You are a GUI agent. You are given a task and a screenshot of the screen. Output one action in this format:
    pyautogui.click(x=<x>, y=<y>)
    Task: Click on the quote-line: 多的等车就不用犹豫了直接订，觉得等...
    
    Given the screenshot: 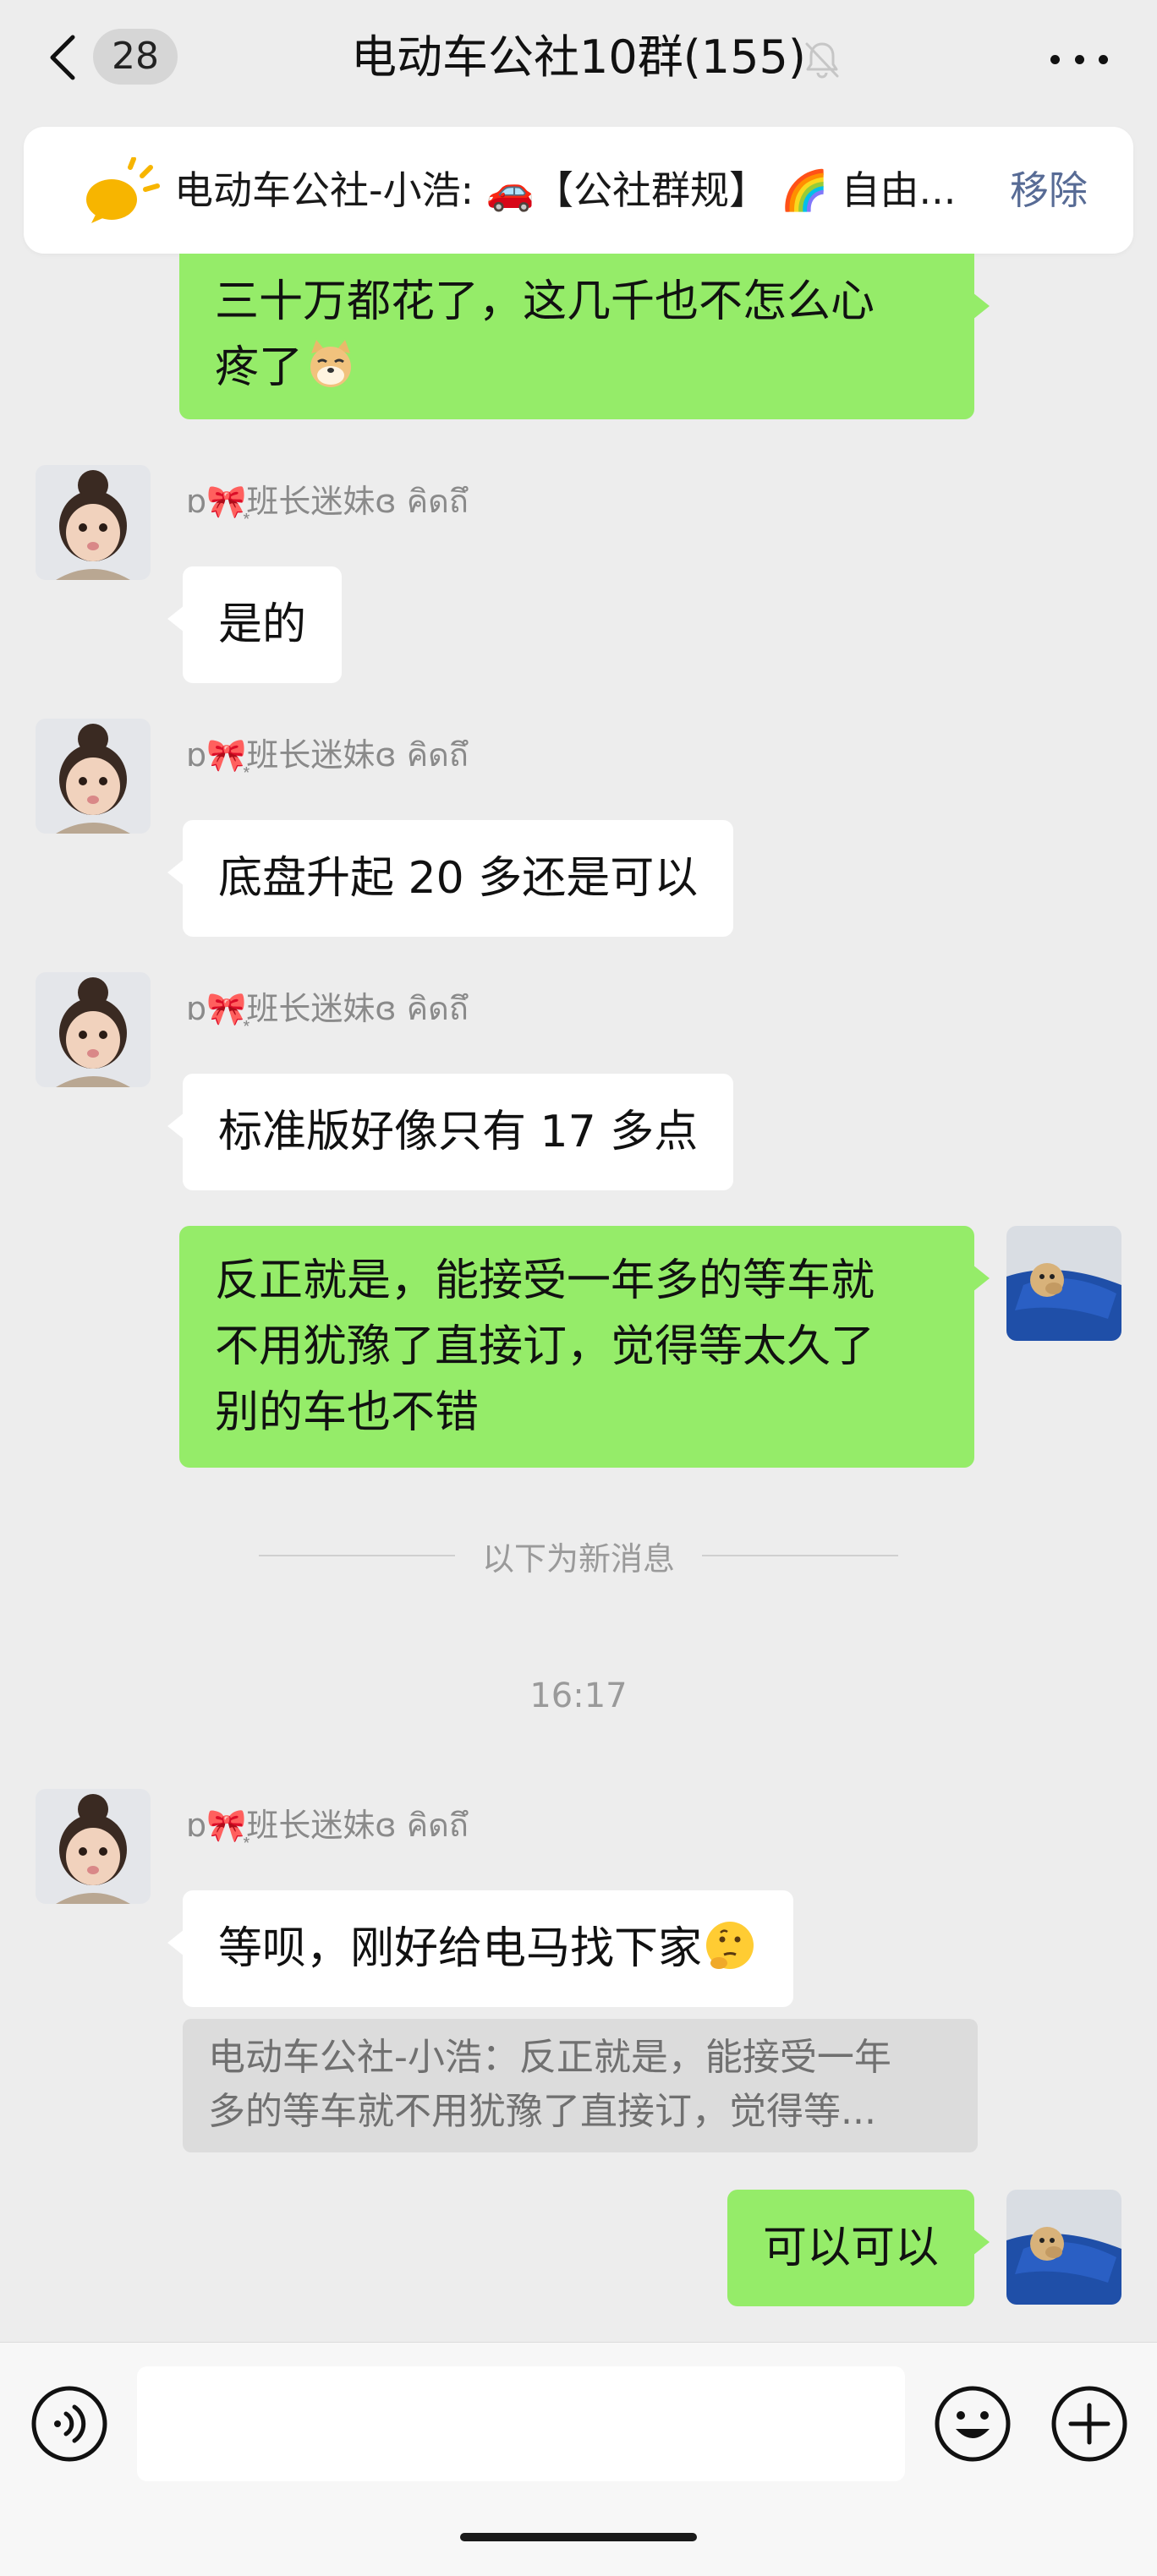 What is the action you would take?
    pyautogui.click(x=542, y=2111)
    